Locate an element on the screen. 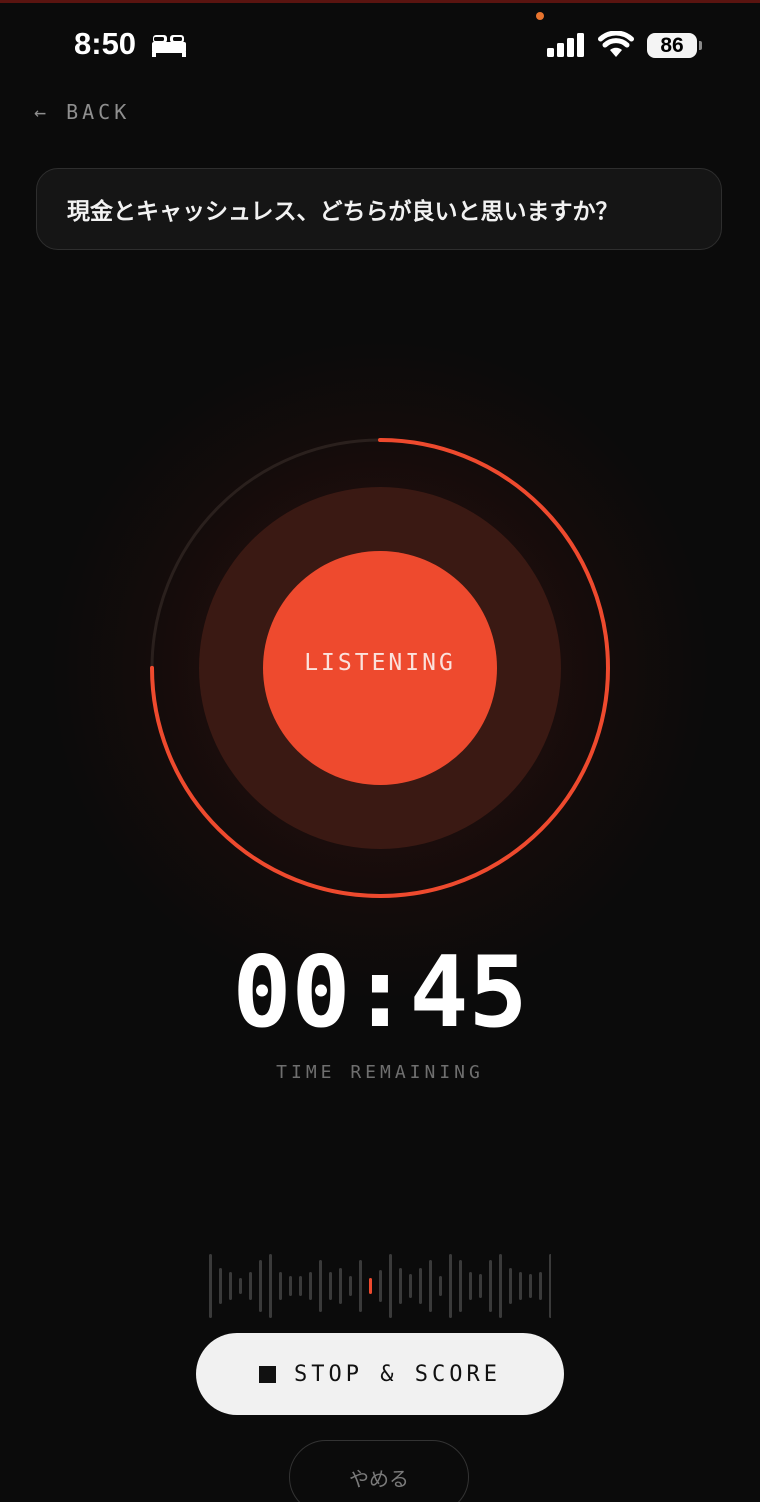  audio-waveform is located at coordinates (380, 1286).